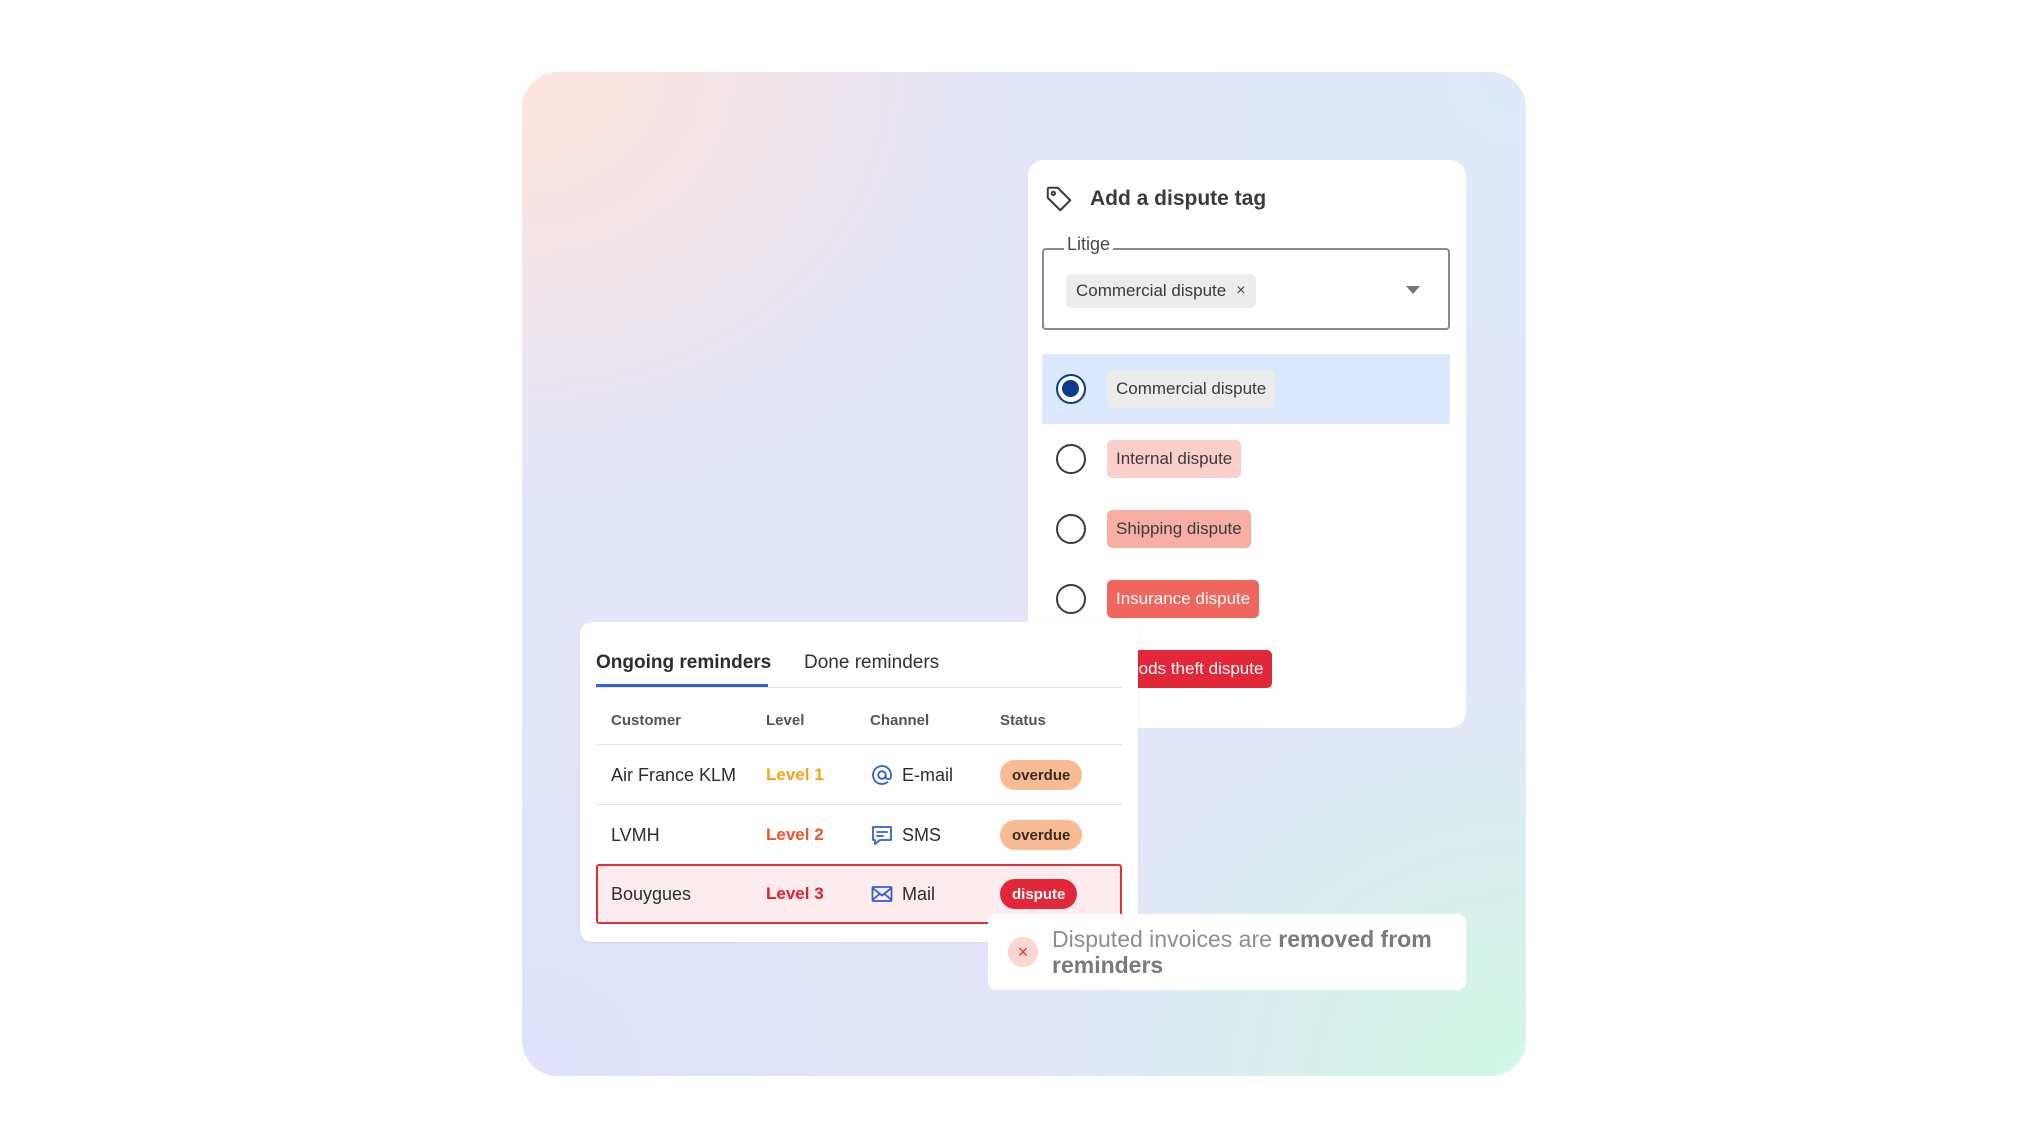  Describe the element at coordinates (1023, 720) in the screenshot. I see `column-header-status: Status` at that location.